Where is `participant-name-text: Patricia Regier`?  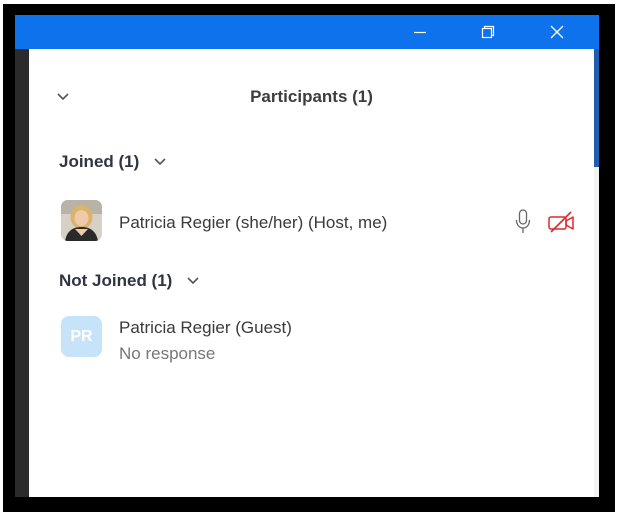 participant-name-text: Patricia Regier is located at coordinates (175, 327).